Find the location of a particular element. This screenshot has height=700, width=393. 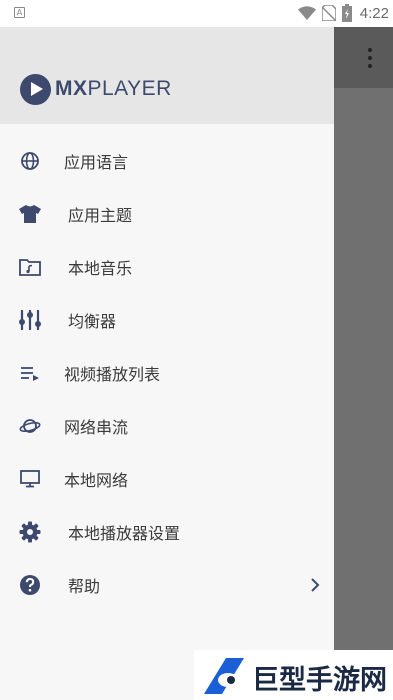

menu-item-app-theme: 应用主题 is located at coordinates (167, 213).